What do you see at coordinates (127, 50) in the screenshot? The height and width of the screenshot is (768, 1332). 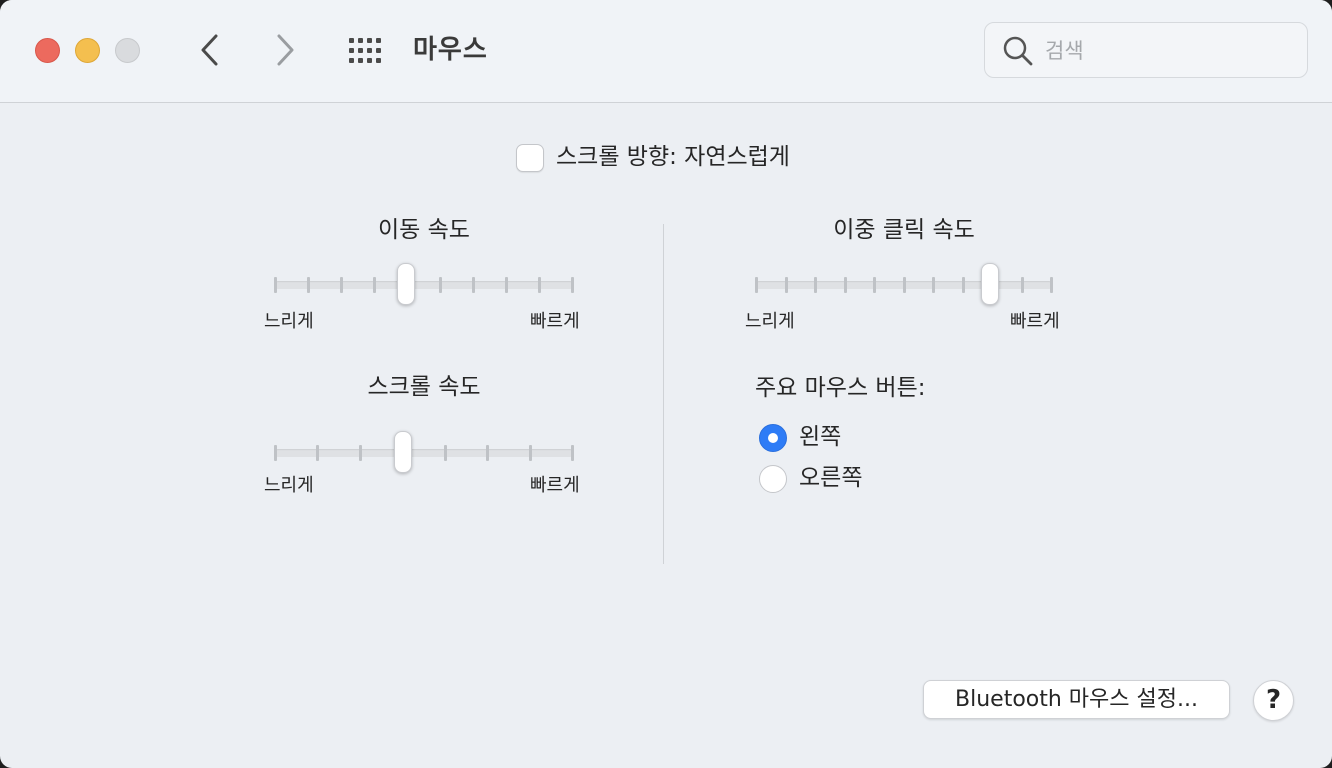 I see `zoom-window-button` at bounding box center [127, 50].